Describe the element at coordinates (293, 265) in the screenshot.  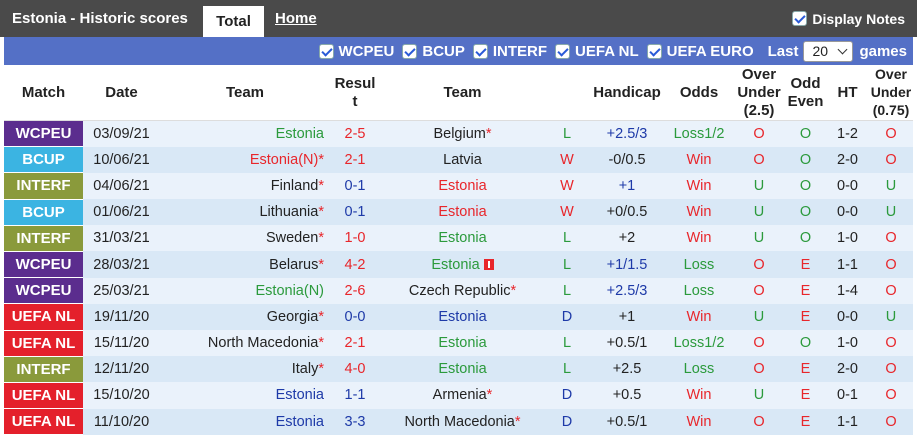
I see `home-team-name: Belarus` at that location.